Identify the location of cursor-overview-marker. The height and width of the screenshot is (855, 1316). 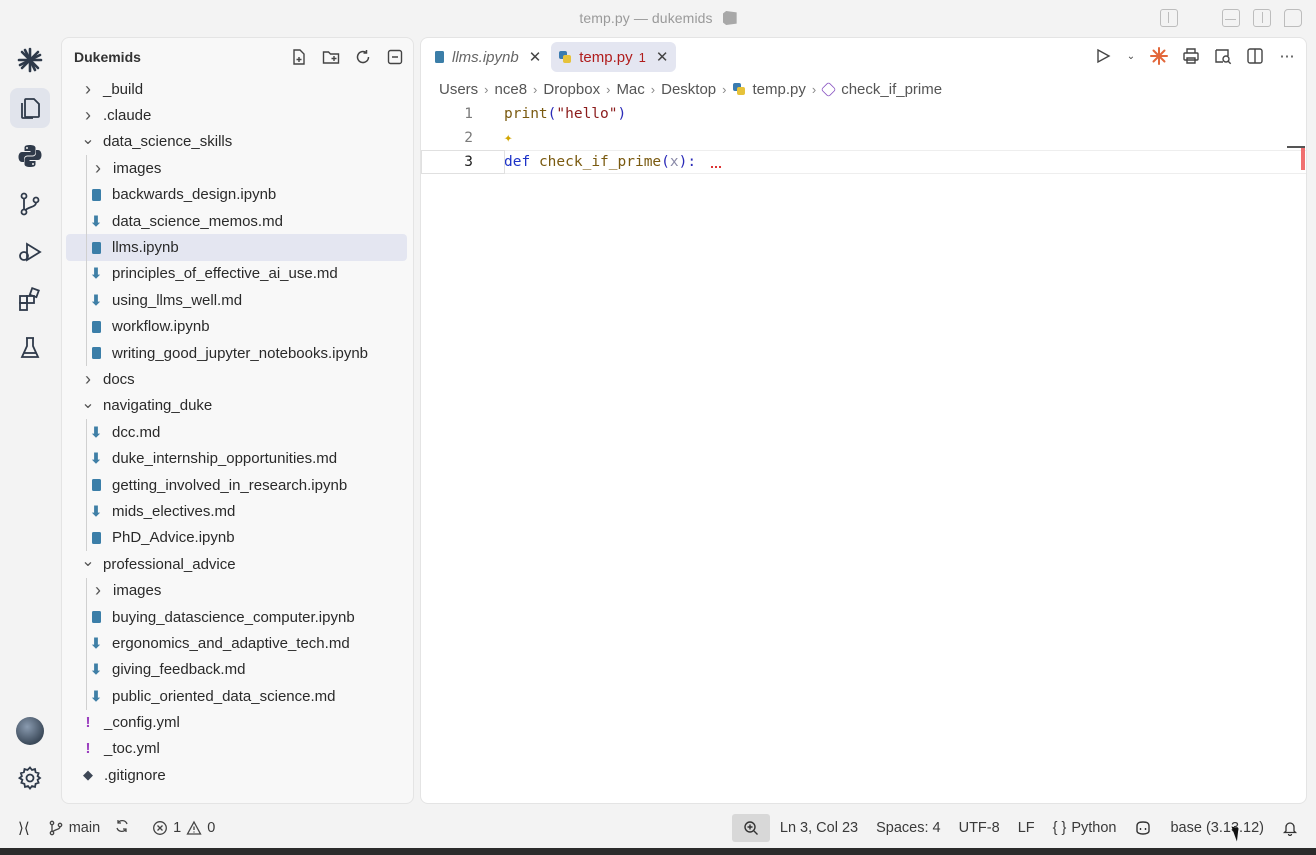
(1296, 147).